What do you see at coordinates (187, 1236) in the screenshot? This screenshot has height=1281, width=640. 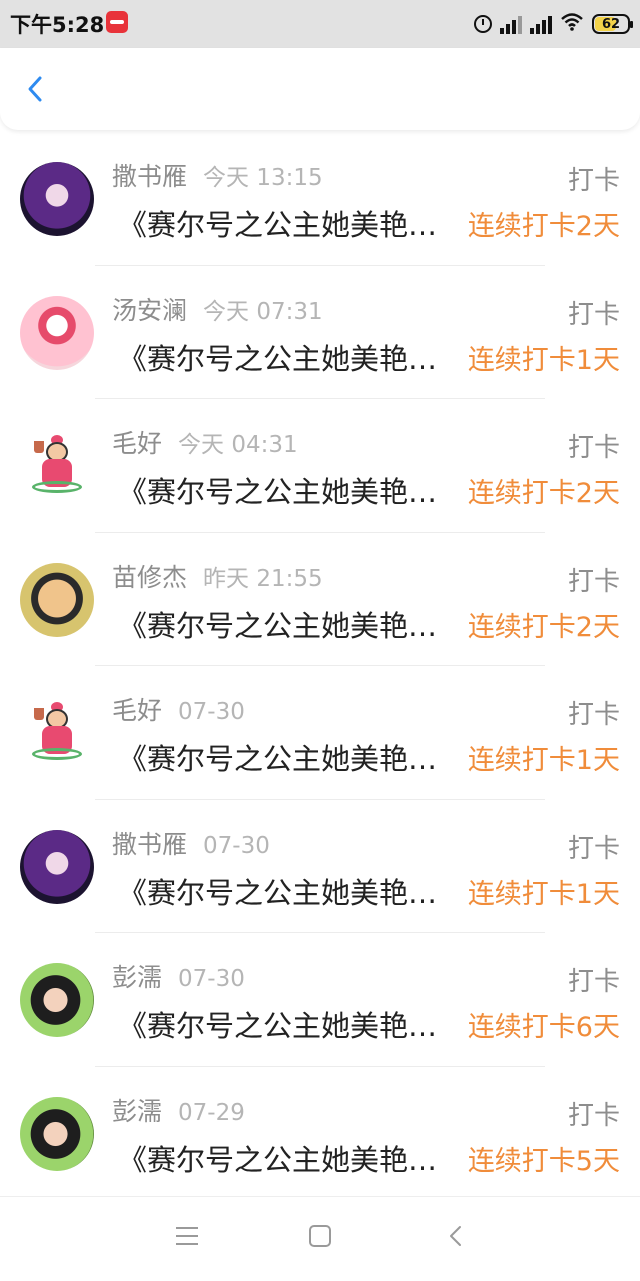 I see `menu-icon` at bounding box center [187, 1236].